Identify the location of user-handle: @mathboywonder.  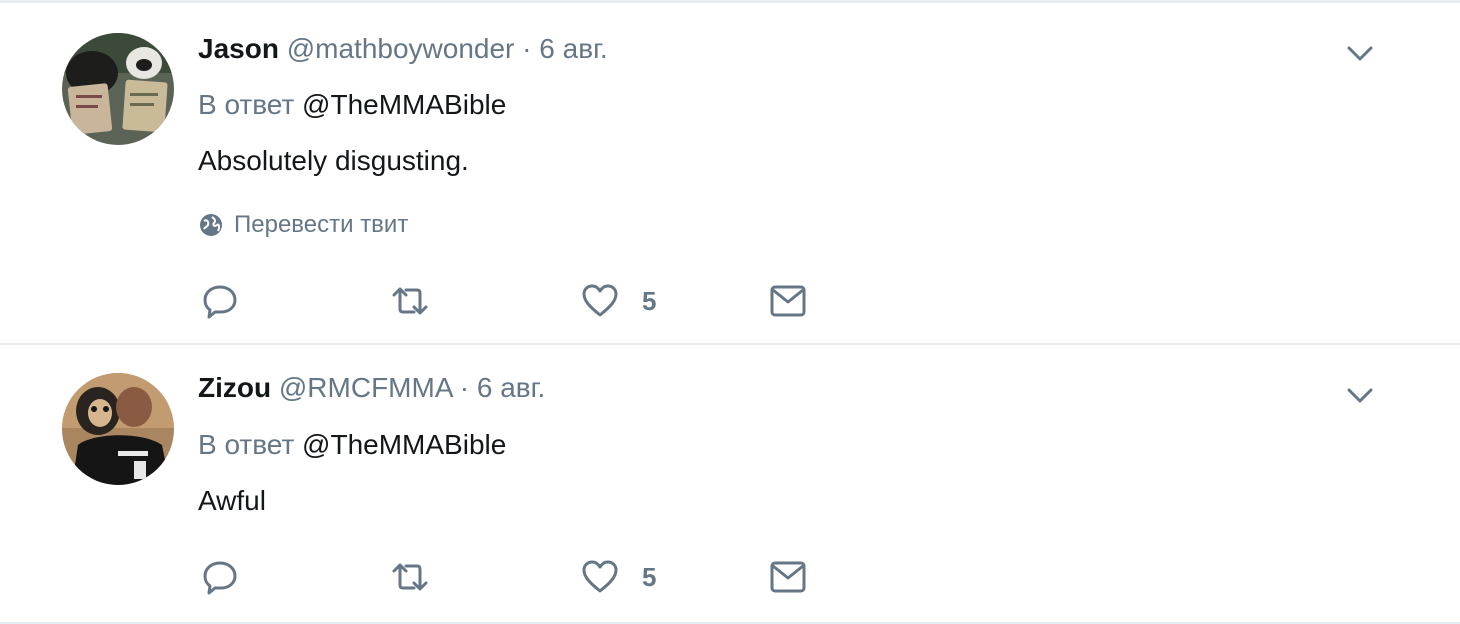
(401, 48).